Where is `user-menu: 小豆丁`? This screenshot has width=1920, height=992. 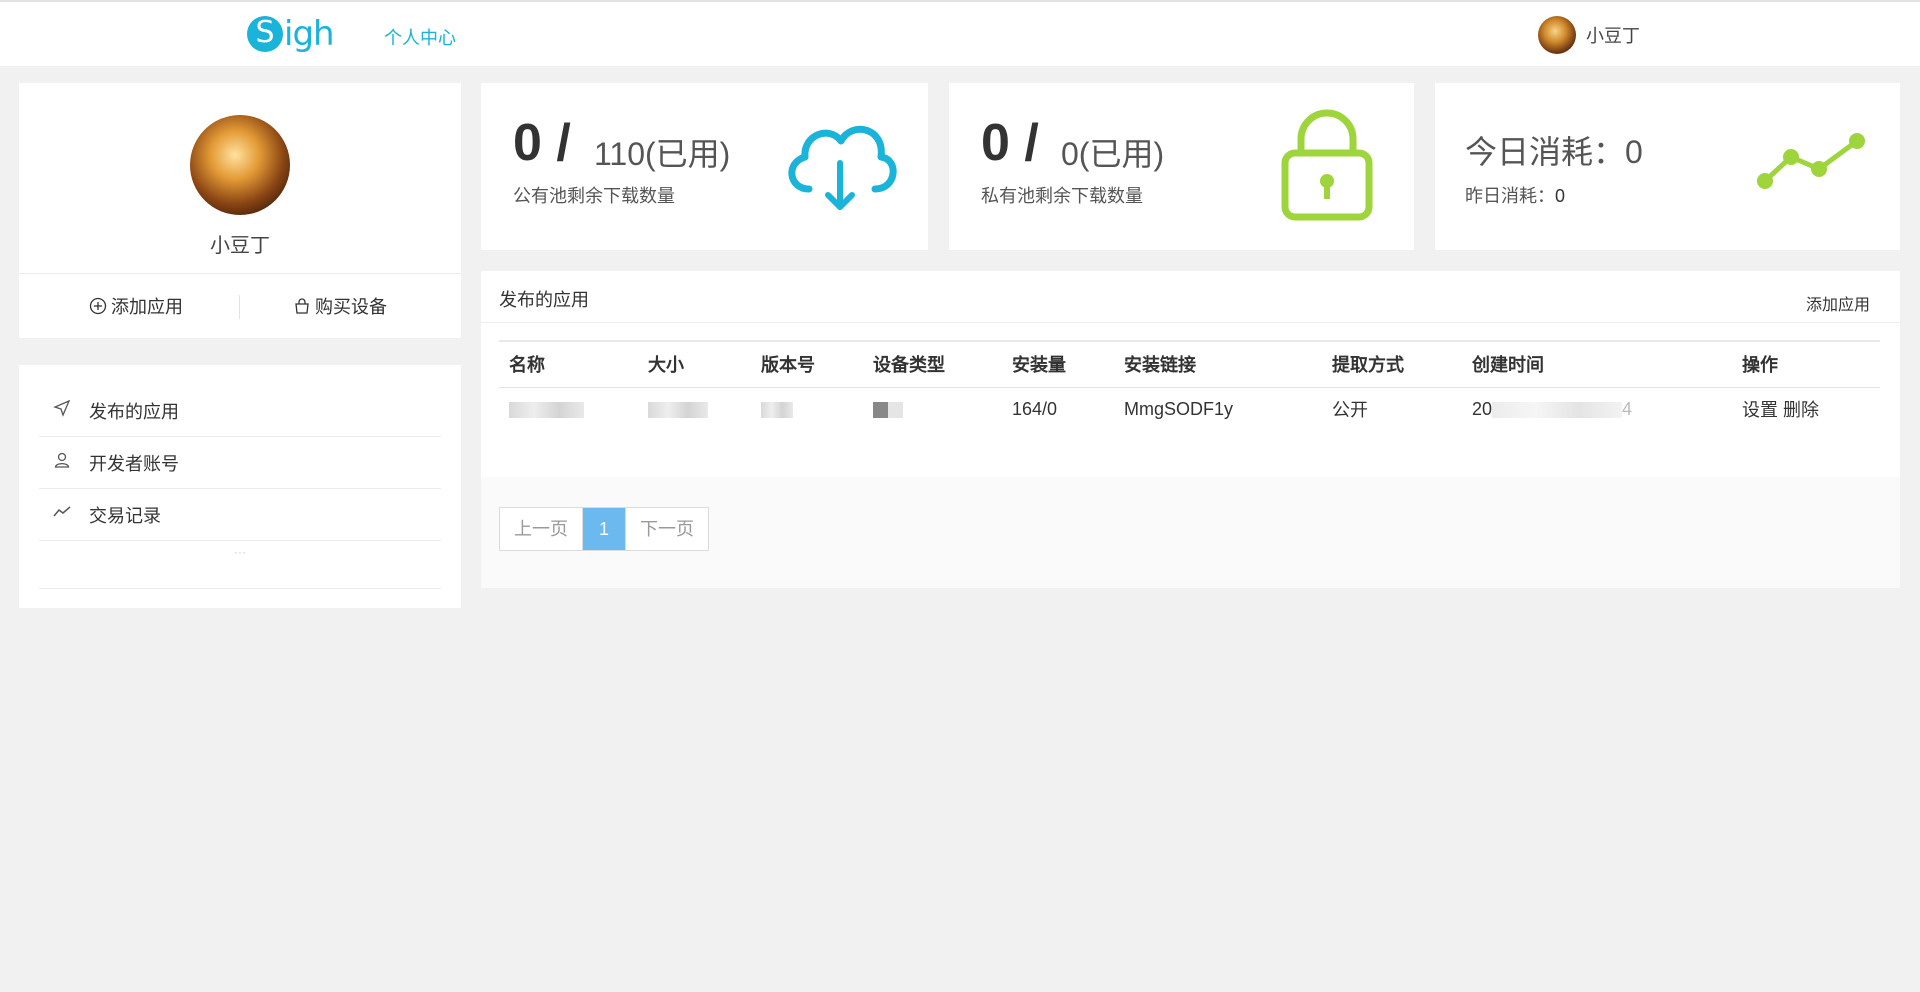 user-menu: 小豆丁 is located at coordinates (1589, 35).